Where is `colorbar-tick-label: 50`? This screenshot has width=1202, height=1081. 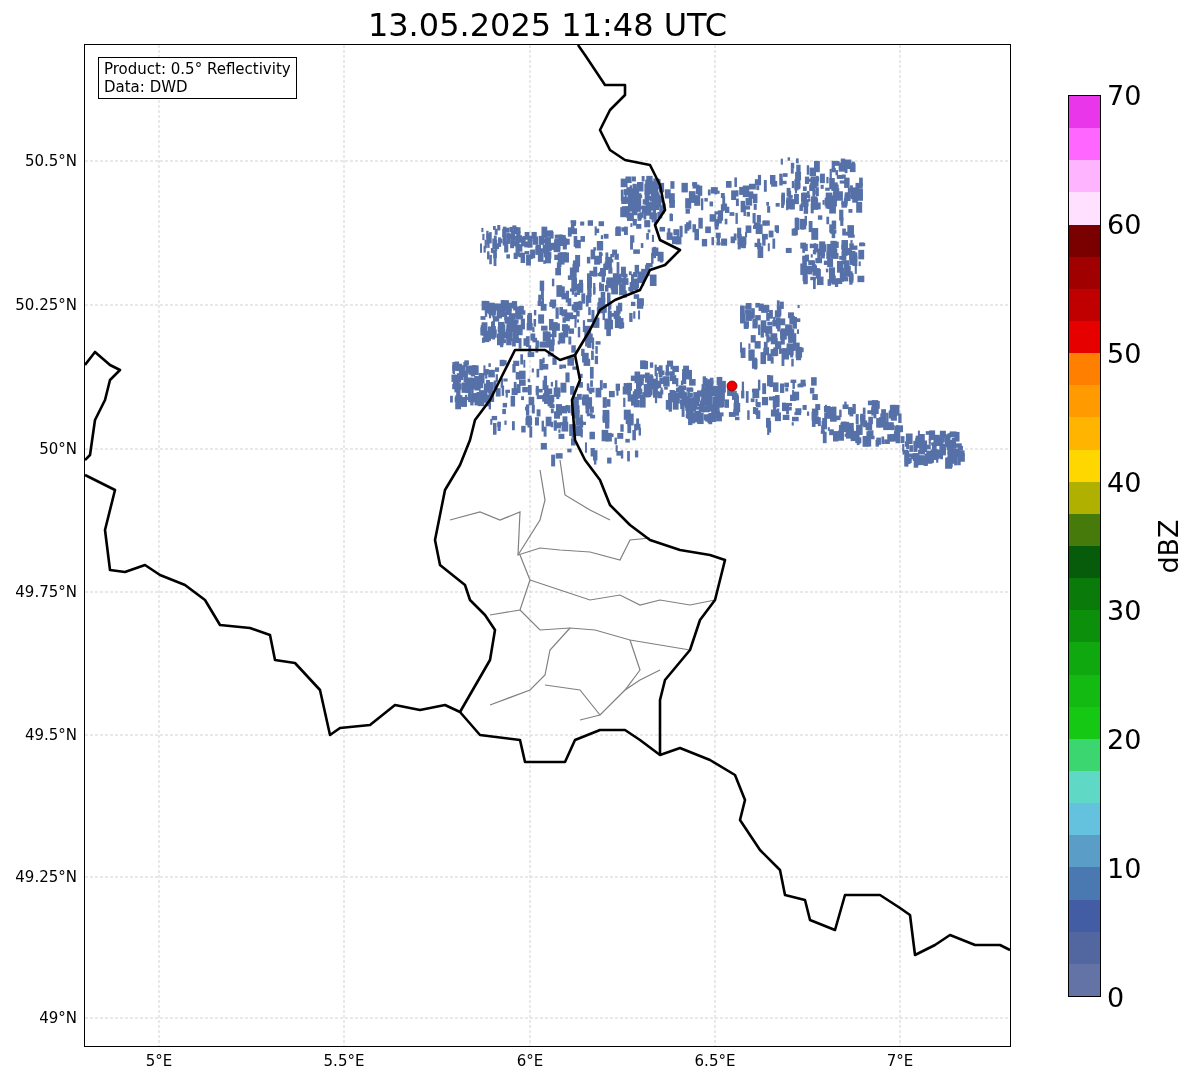 colorbar-tick-label: 50 is located at coordinates (1124, 353).